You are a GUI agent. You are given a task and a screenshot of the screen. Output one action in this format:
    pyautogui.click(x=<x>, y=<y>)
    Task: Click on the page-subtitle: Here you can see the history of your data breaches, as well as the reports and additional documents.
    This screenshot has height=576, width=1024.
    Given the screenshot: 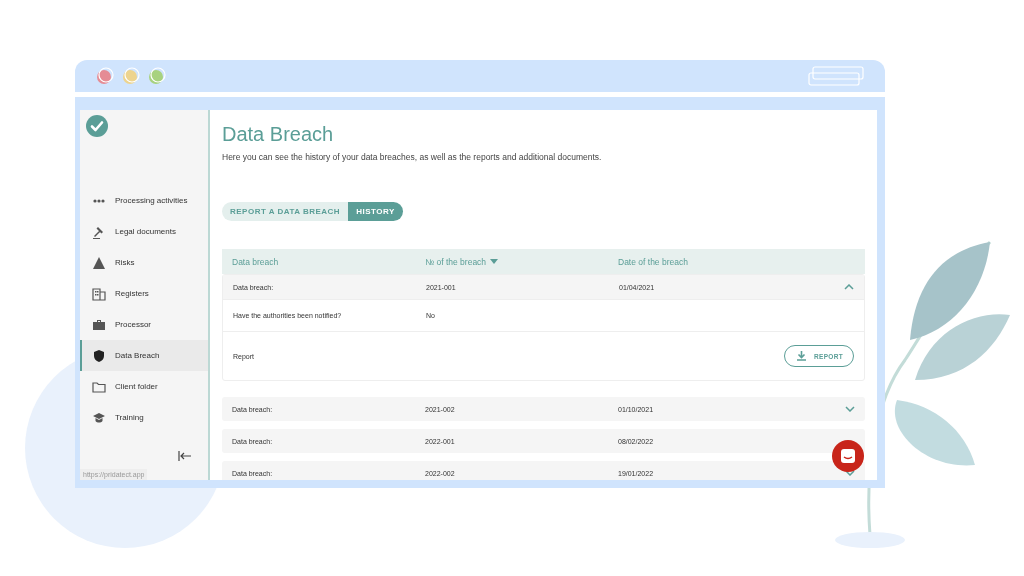 What is the action you would take?
    pyautogui.click(x=412, y=157)
    